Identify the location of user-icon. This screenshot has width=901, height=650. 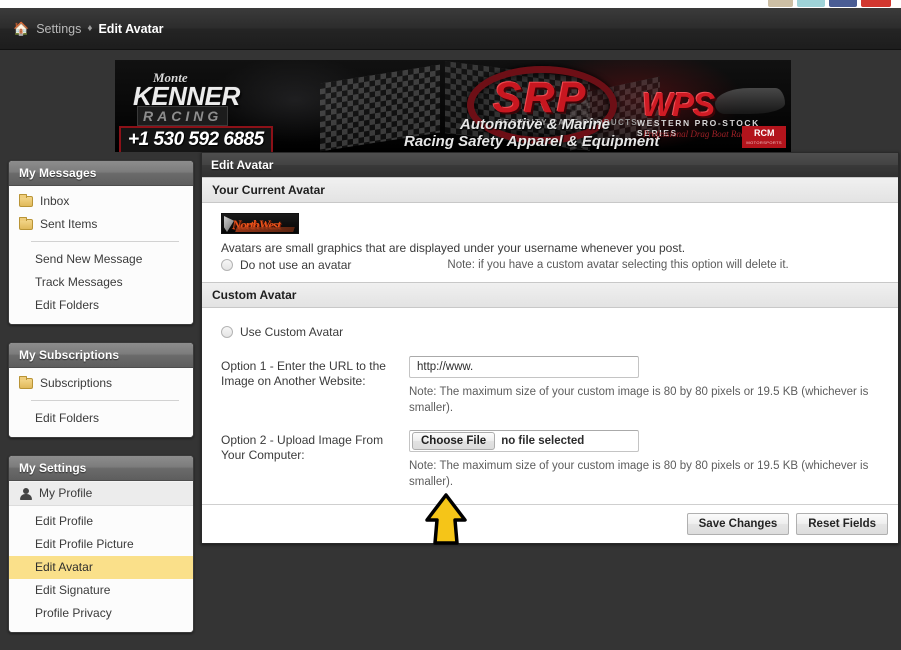
(25, 493).